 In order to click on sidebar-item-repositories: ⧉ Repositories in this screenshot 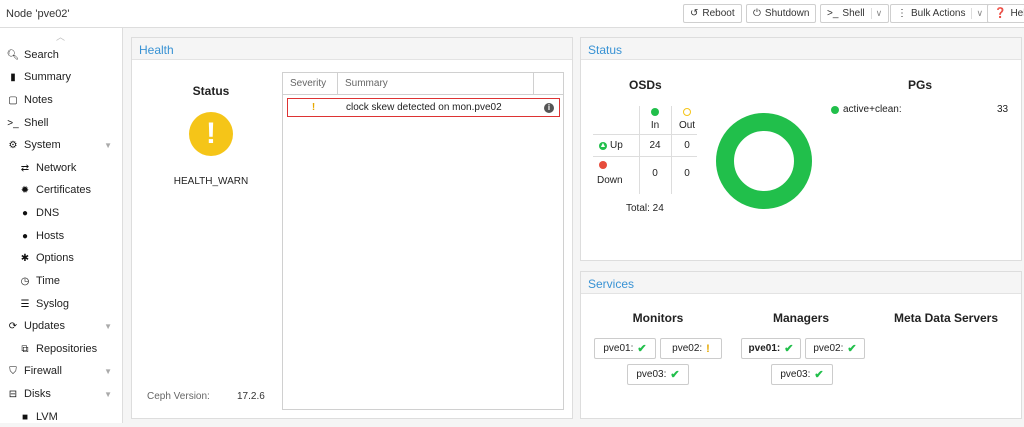, I will do `click(61, 349)`.